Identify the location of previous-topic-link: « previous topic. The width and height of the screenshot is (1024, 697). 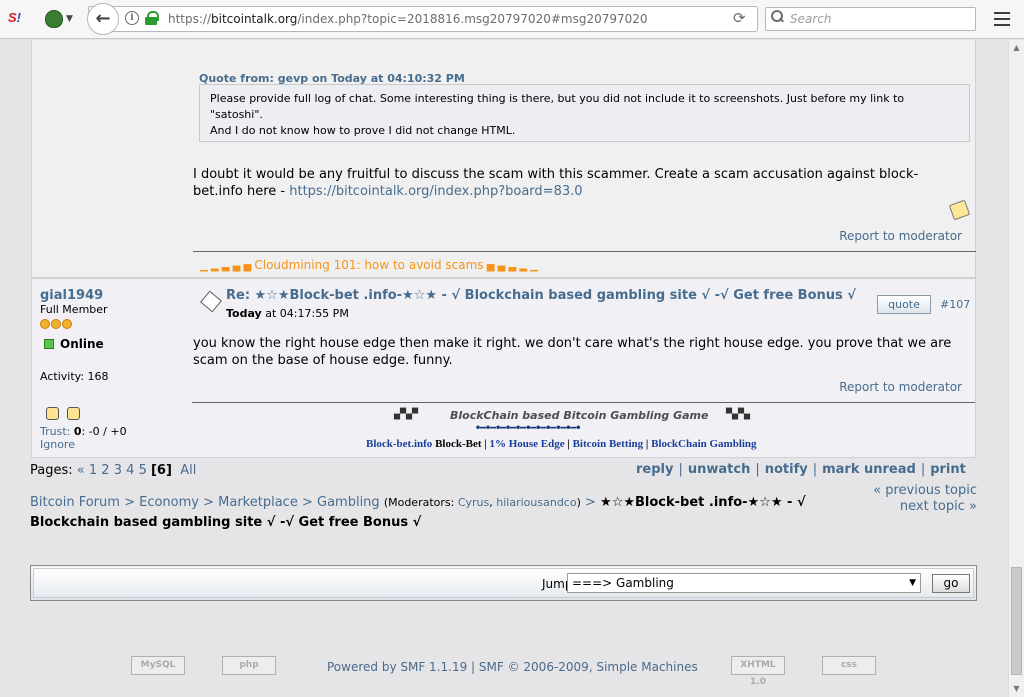
(925, 490).